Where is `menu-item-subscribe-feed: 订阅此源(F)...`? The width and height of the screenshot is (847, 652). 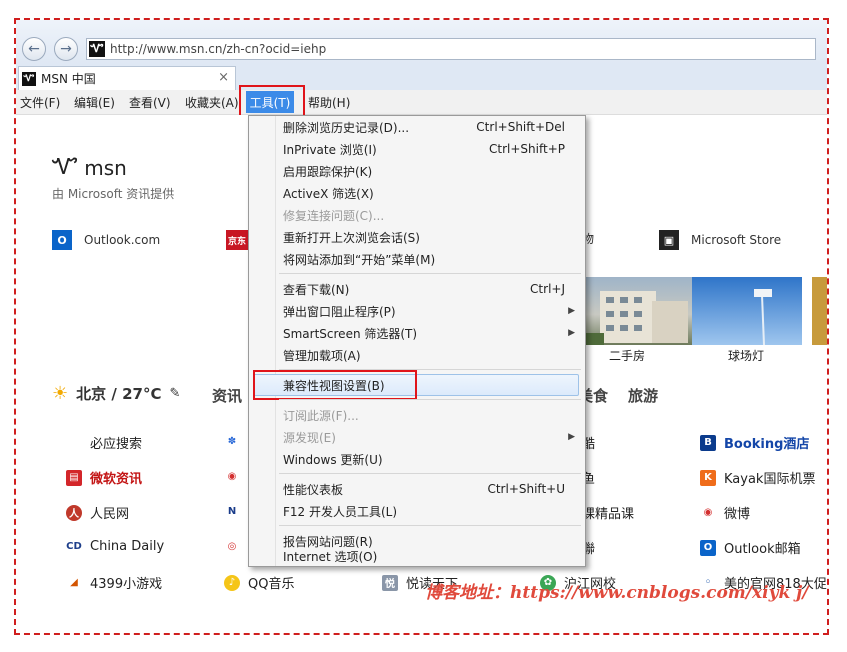
menu-item-subscribe-feed: 订阅此源(F)... is located at coordinates (417, 415).